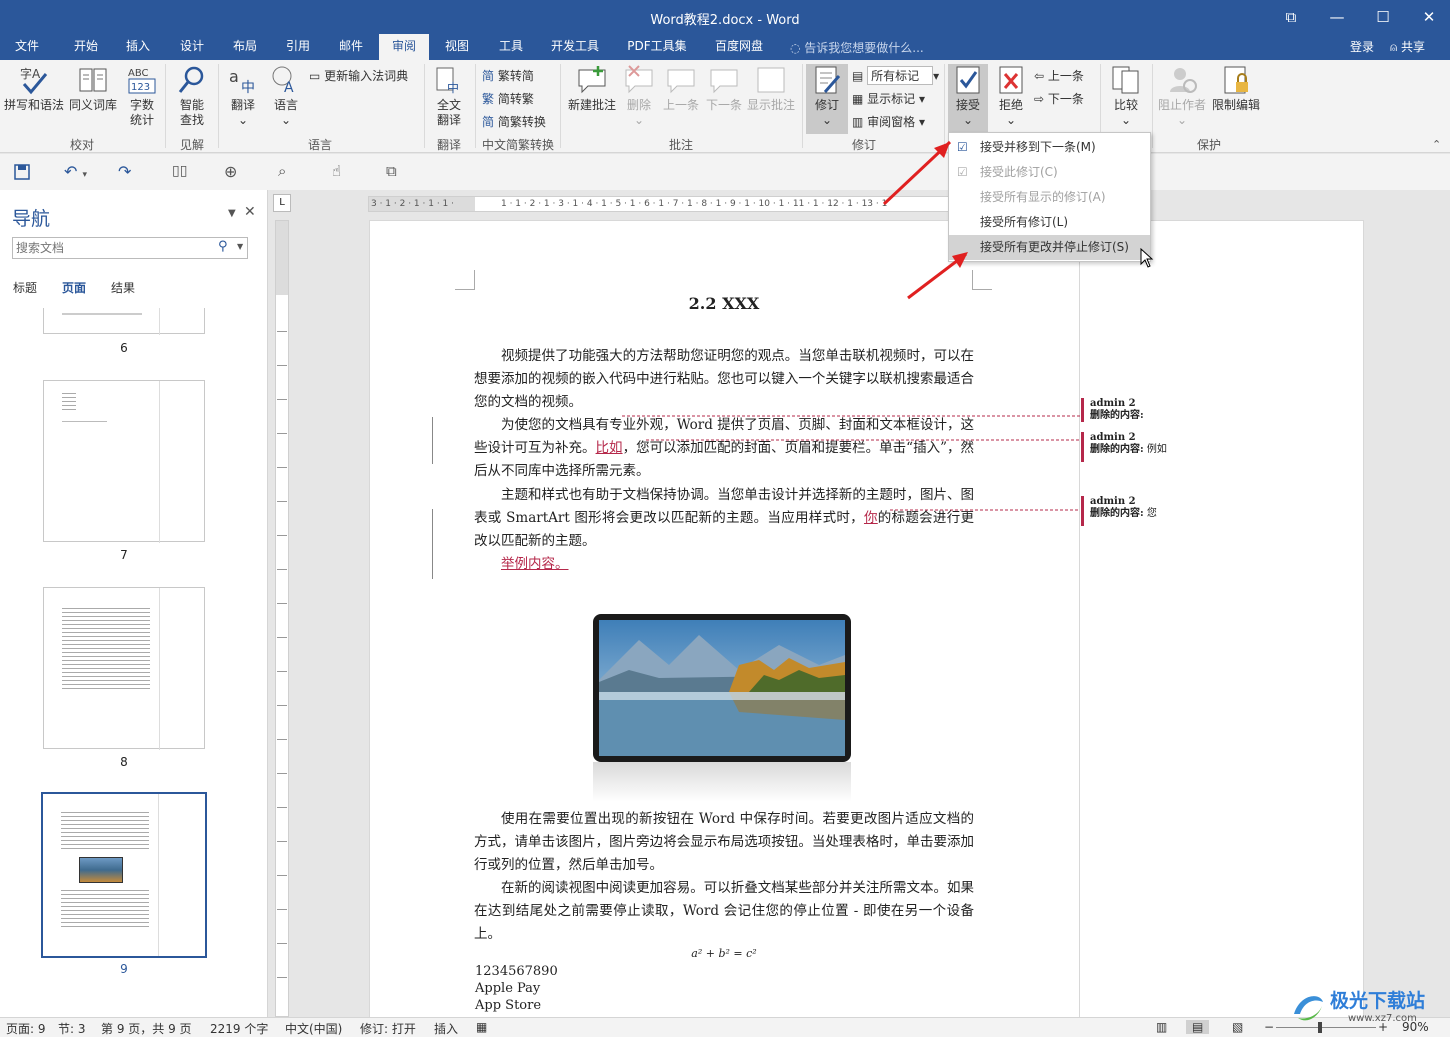 Image resolution: width=1450 pixels, height=1037 pixels. What do you see at coordinates (230, 171) in the screenshot?
I see `web-layout-icon: ⊕` at bounding box center [230, 171].